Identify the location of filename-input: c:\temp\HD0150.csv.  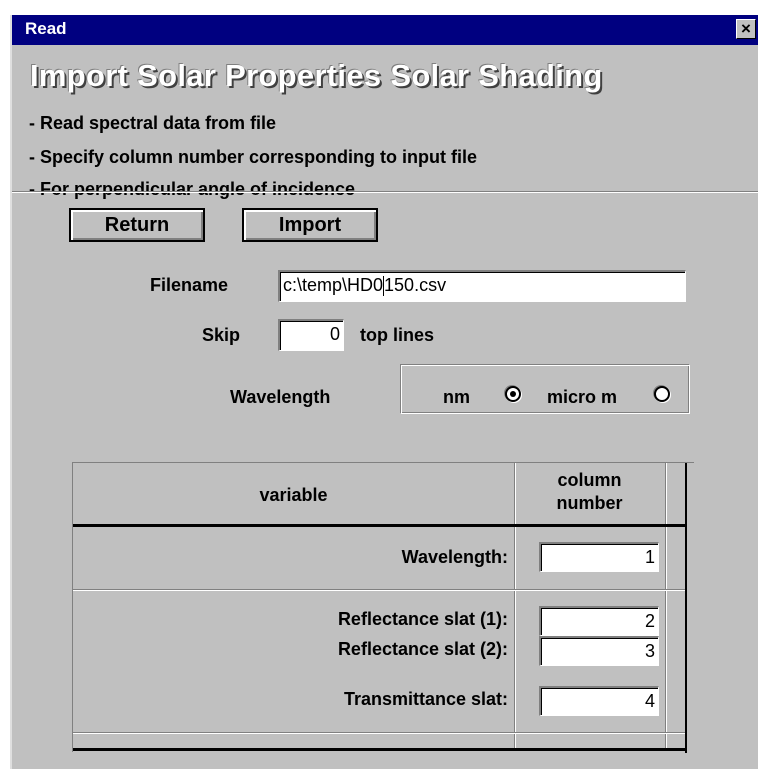
(482, 286).